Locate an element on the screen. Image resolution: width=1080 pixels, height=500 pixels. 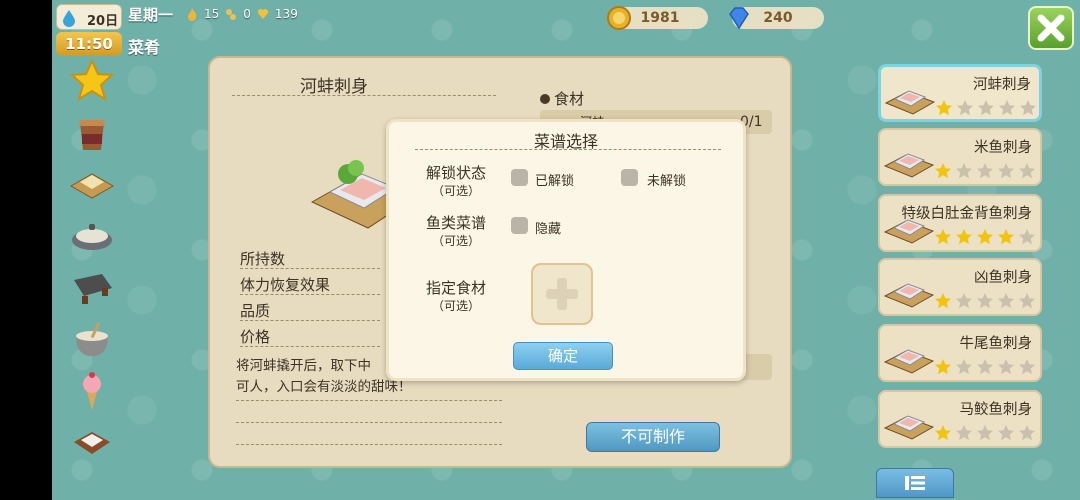
fish-recipe-label: 鱼类菜谱 is located at coordinates (455, 223).